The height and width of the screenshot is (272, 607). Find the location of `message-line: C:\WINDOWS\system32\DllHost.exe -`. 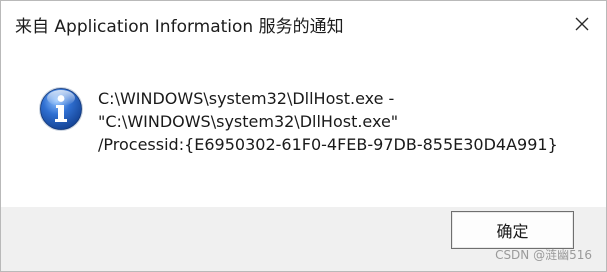

message-line: C:\WINDOWS\system32\DllHost.exe - is located at coordinates (246, 98).